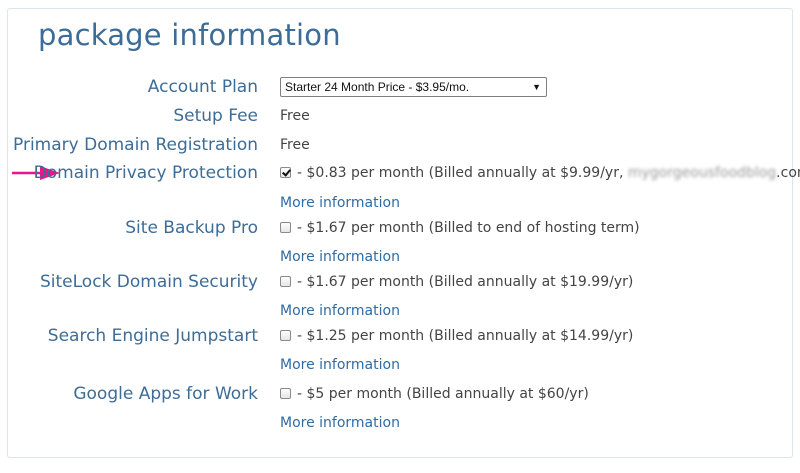  What do you see at coordinates (536, 87) in the screenshot?
I see `dropdown-arrow-icon: ▼` at bounding box center [536, 87].